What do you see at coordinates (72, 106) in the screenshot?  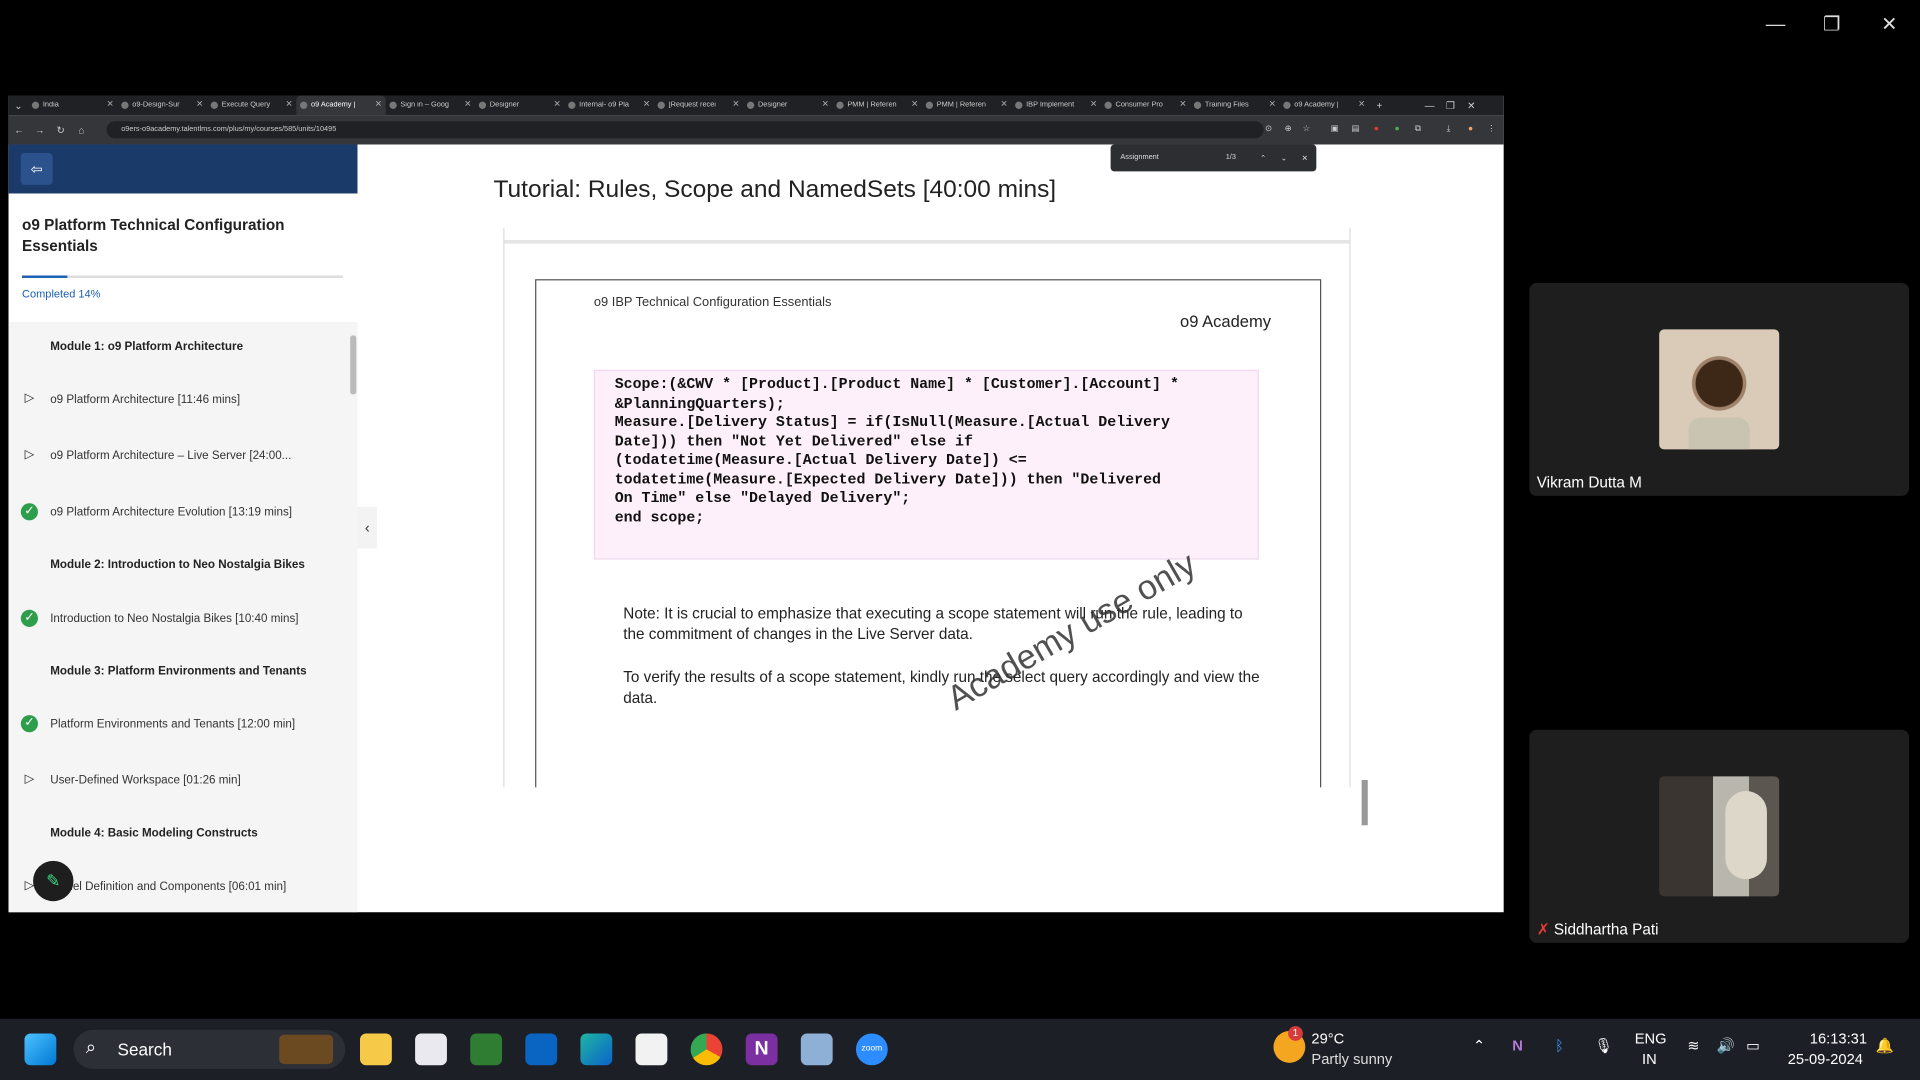 I see `browser-tab: India ✕` at bounding box center [72, 106].